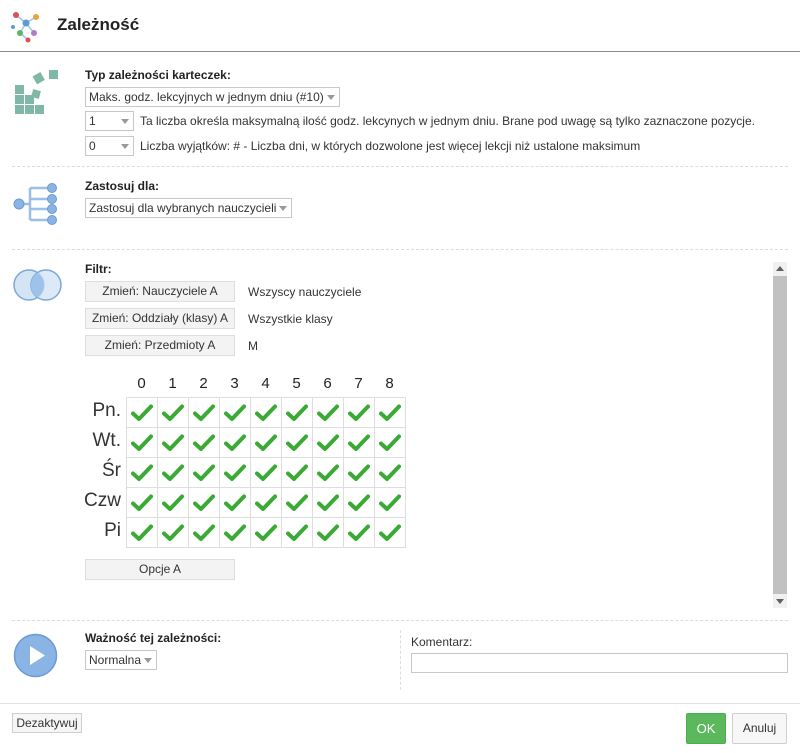  What do you see at coordinates (160, 291) in the screenshot?
I see `change-teachers-button: Zmień: Nauczyciele A` at bounding box center [160, 291].